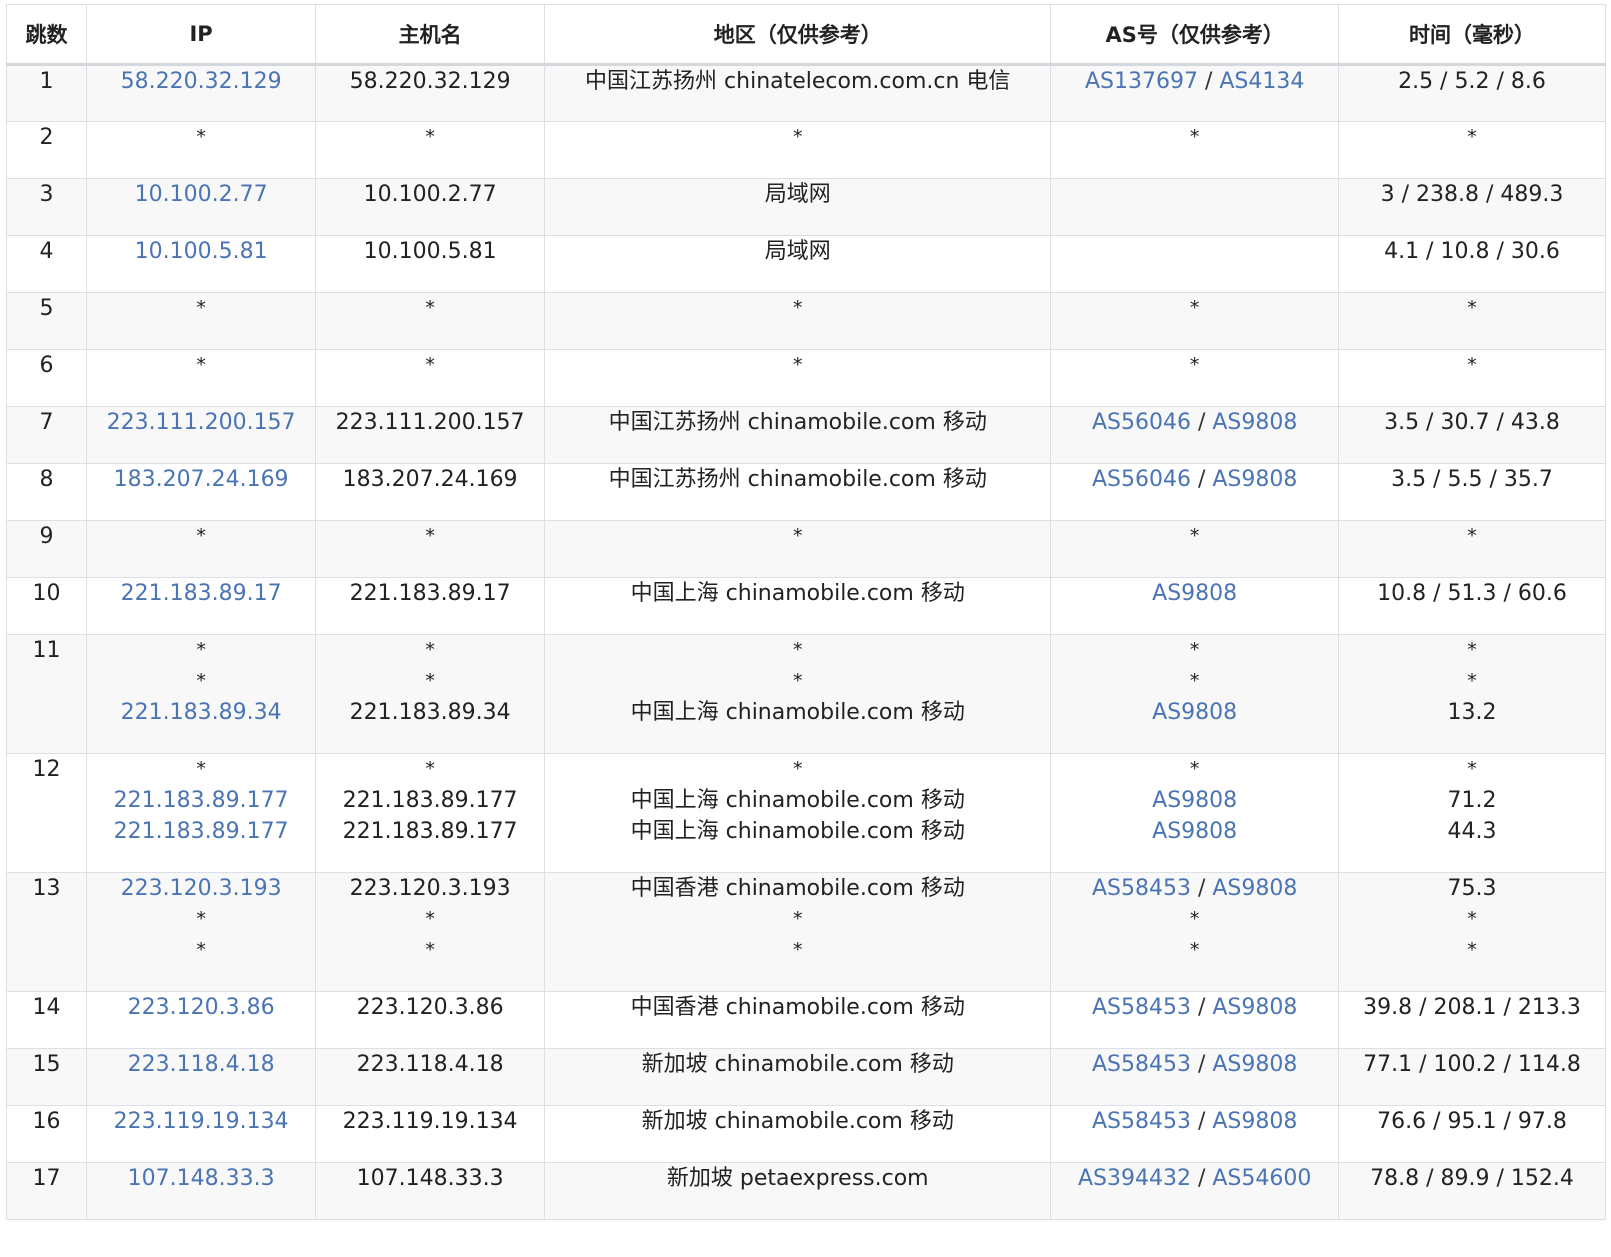 This screenshot has width=1611, height=1257. I want to click on ip-link: 221.183.89.34, so click(201, 712).